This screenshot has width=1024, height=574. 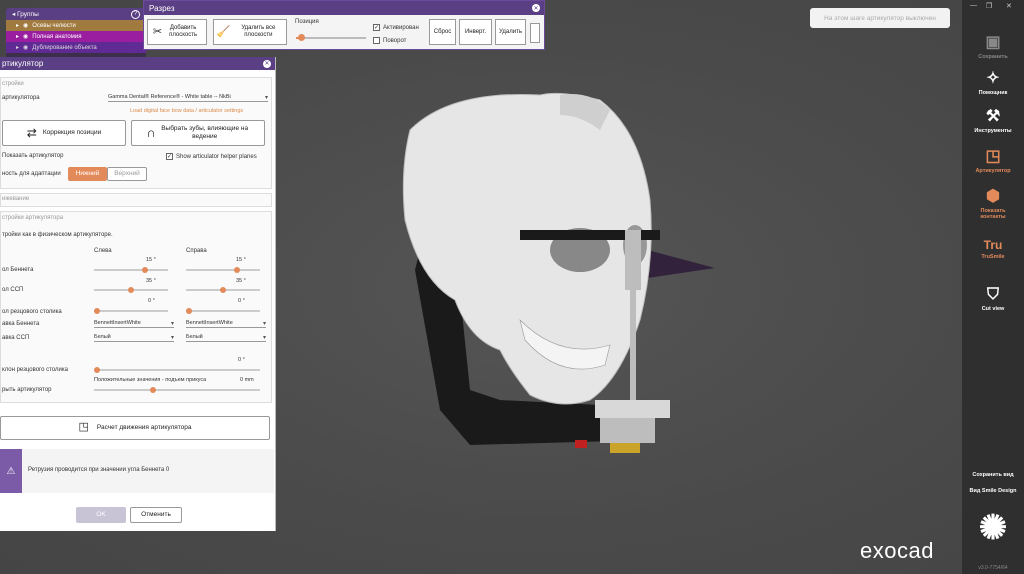 I want to click on cancel-button: Отменить, so click(x=156, y=515).